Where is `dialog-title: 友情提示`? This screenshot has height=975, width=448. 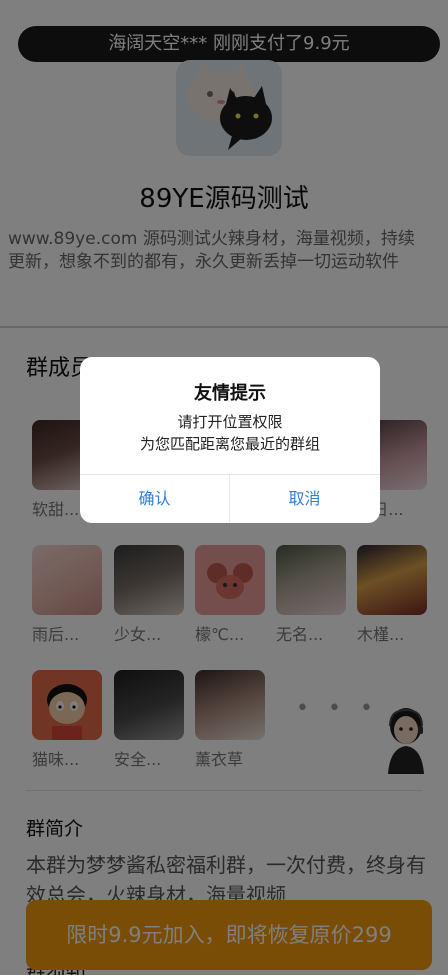
dialog-title: 友情提示 is located at coordinates (230, 393).